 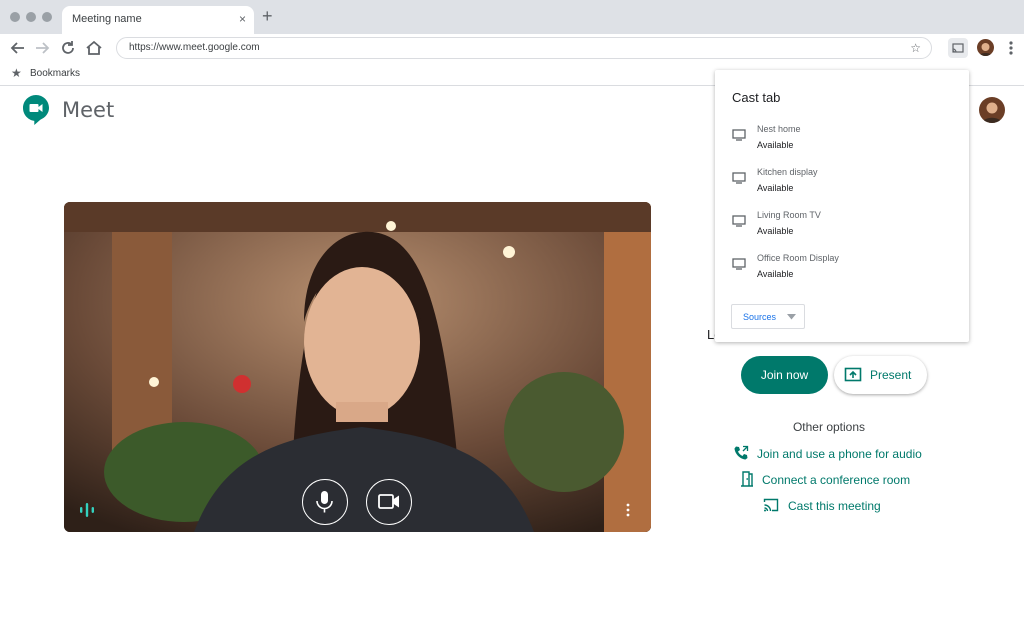 I want to click on profile-avatar-small, so click(x=985, y=47).